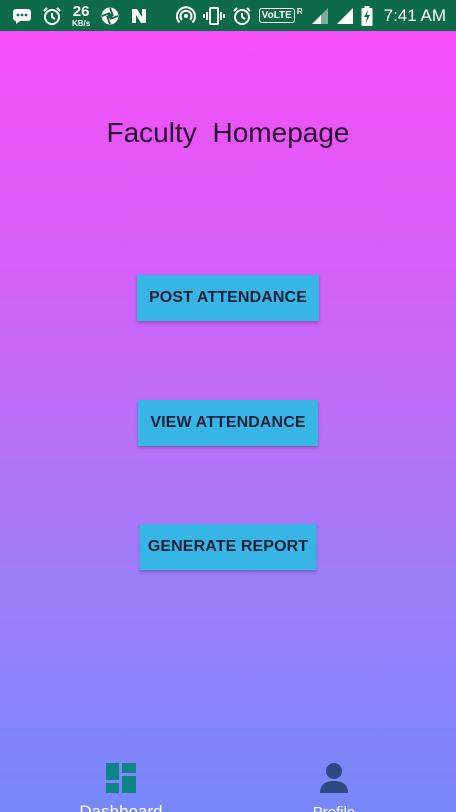 This screenshot has height=812, width=456. I want to click on page-title: Faculty Homepage, so click(228, 132).